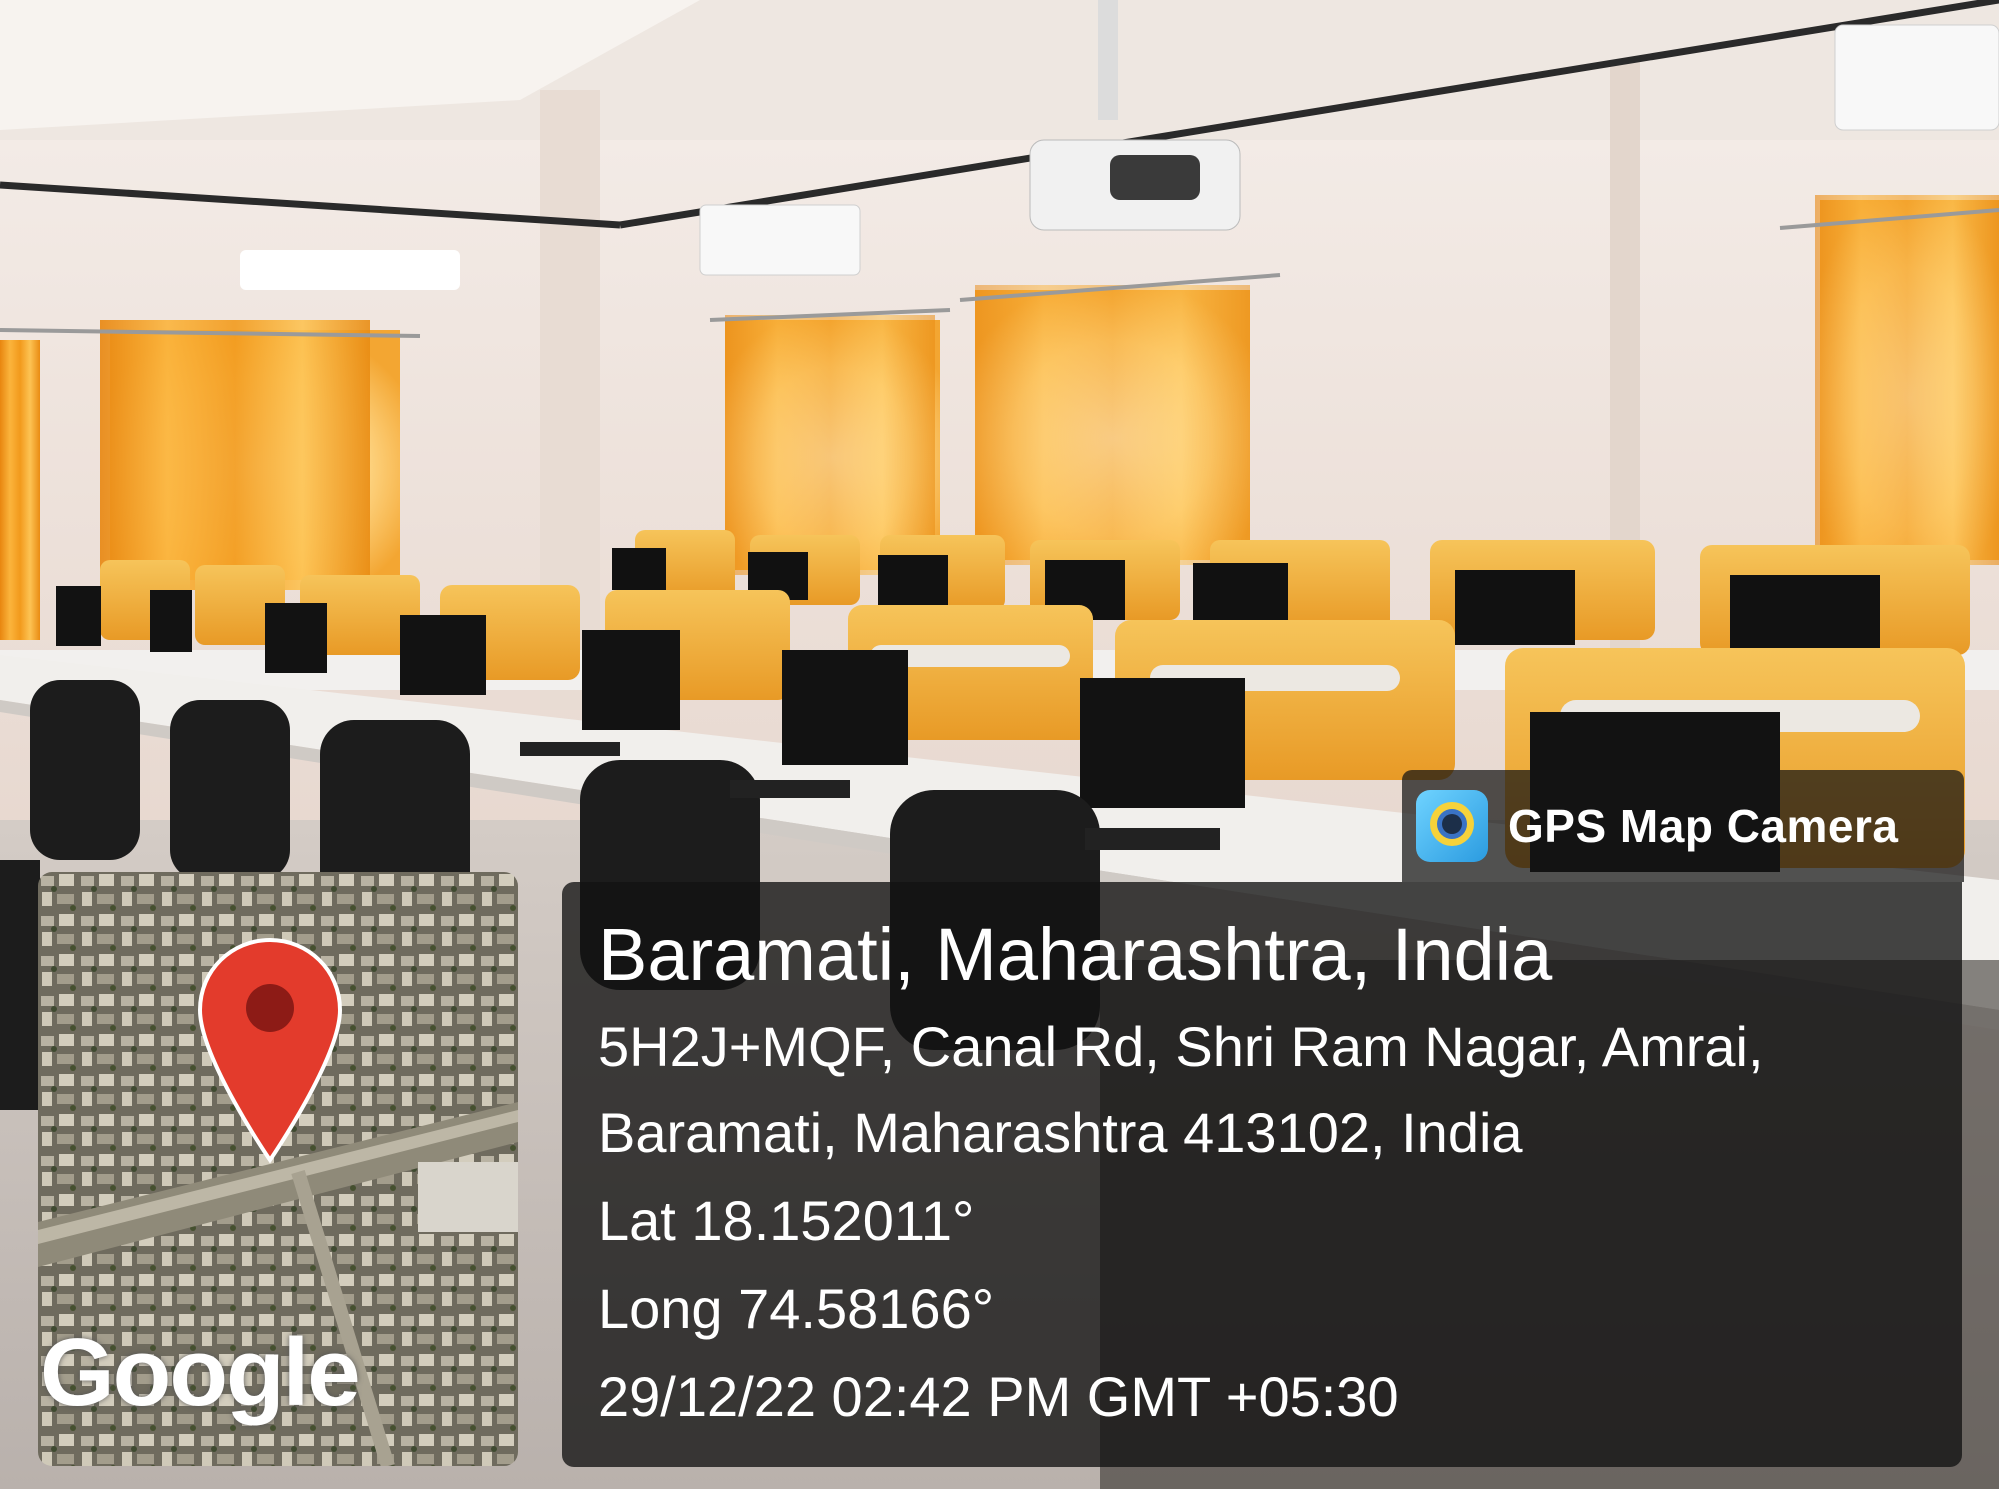  I want to click on google-watermark: Google, so click(200, 1372).